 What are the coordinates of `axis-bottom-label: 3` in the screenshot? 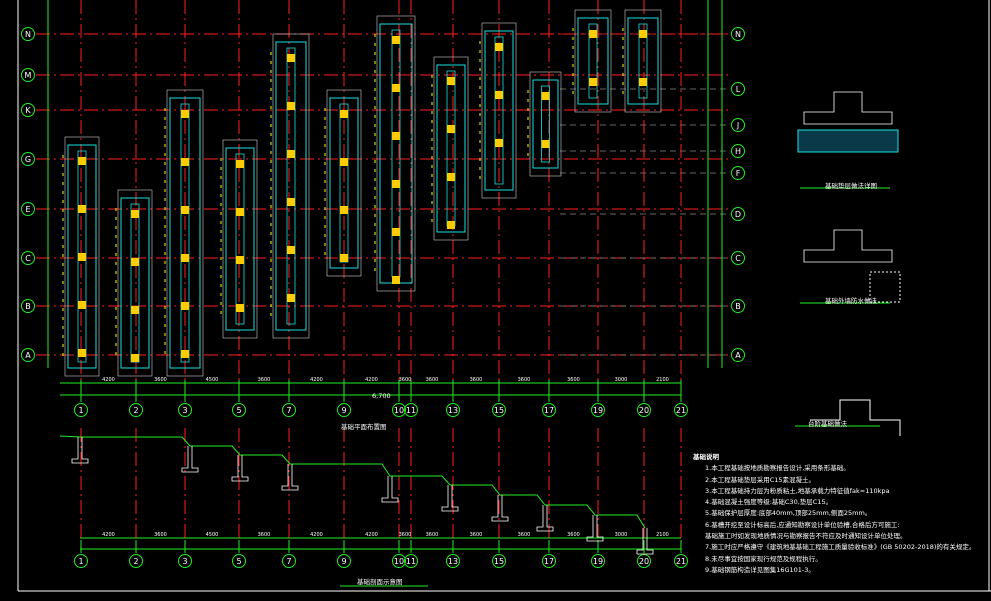 It's located at (184, 410).